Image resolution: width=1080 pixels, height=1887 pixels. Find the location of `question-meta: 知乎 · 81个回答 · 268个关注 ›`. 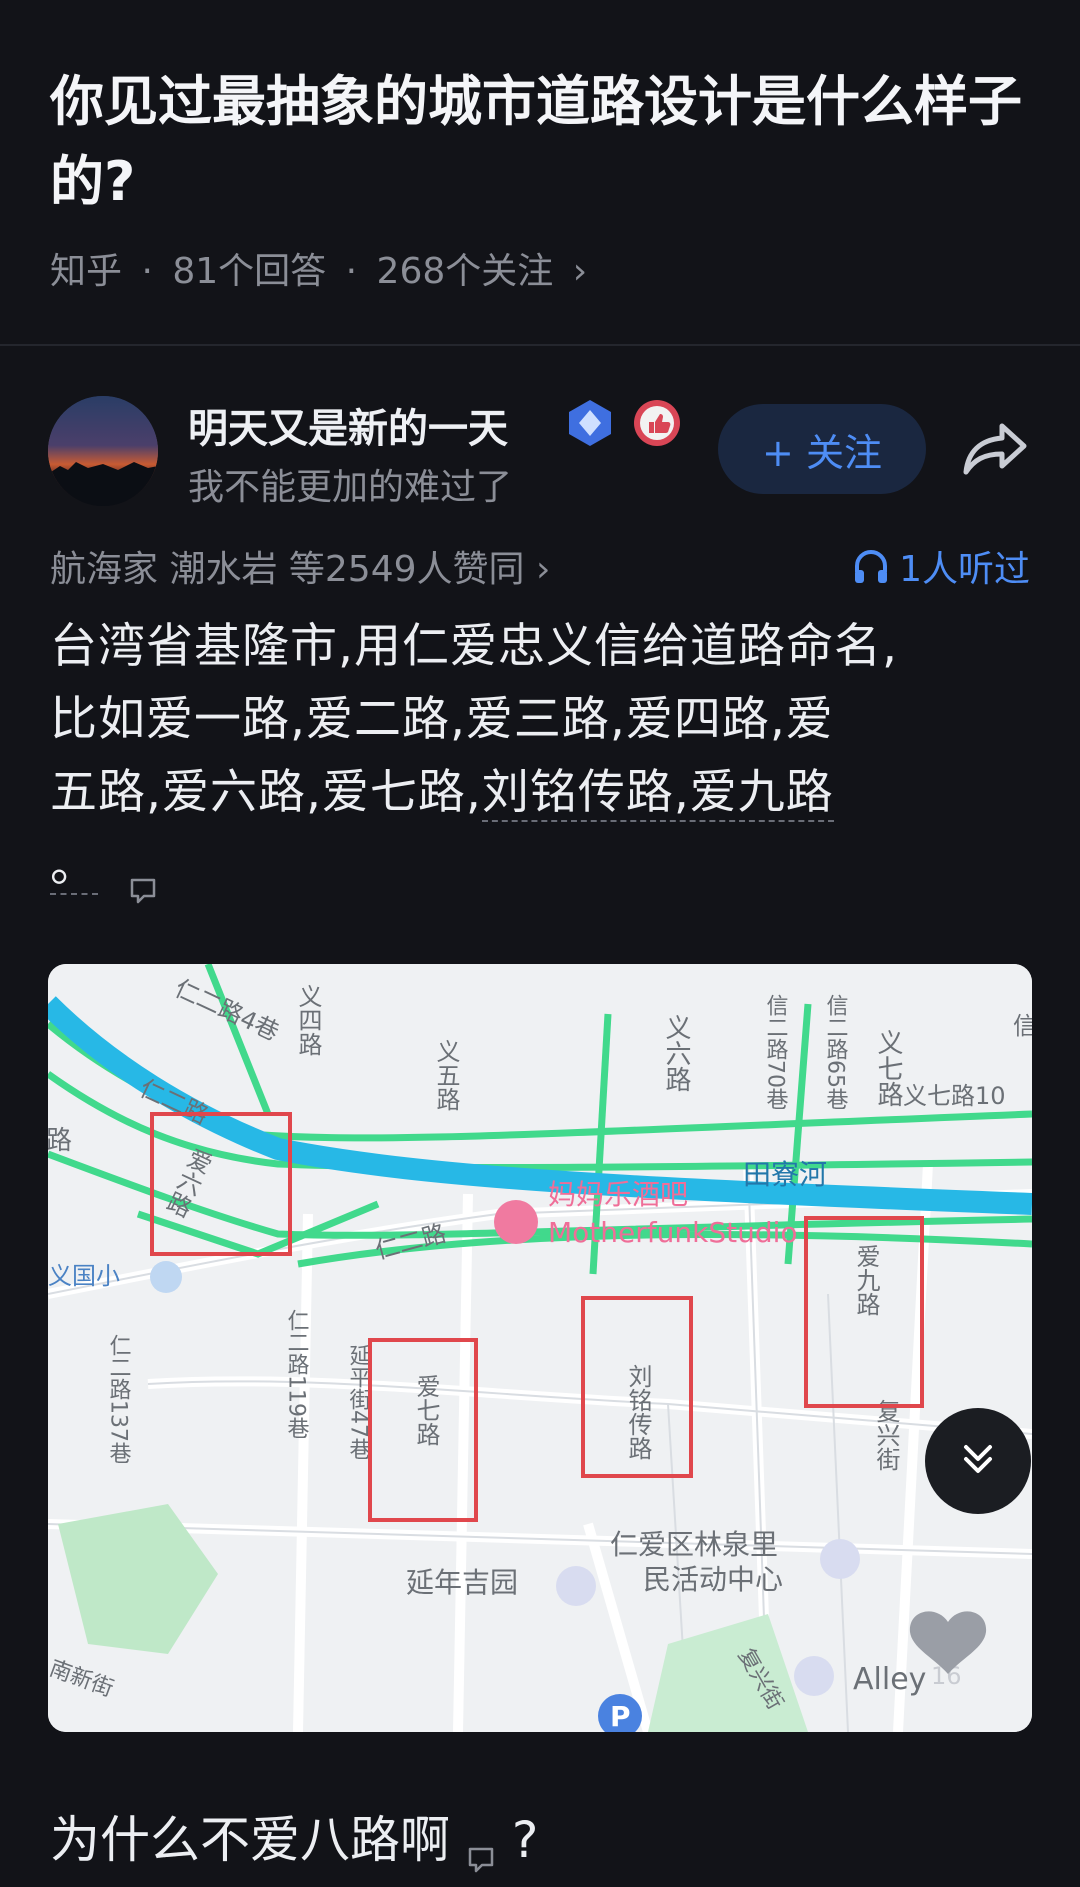

question-meta: 知乎 · 81个回答 · 268个关注 › is located at coordinates (322, 268).